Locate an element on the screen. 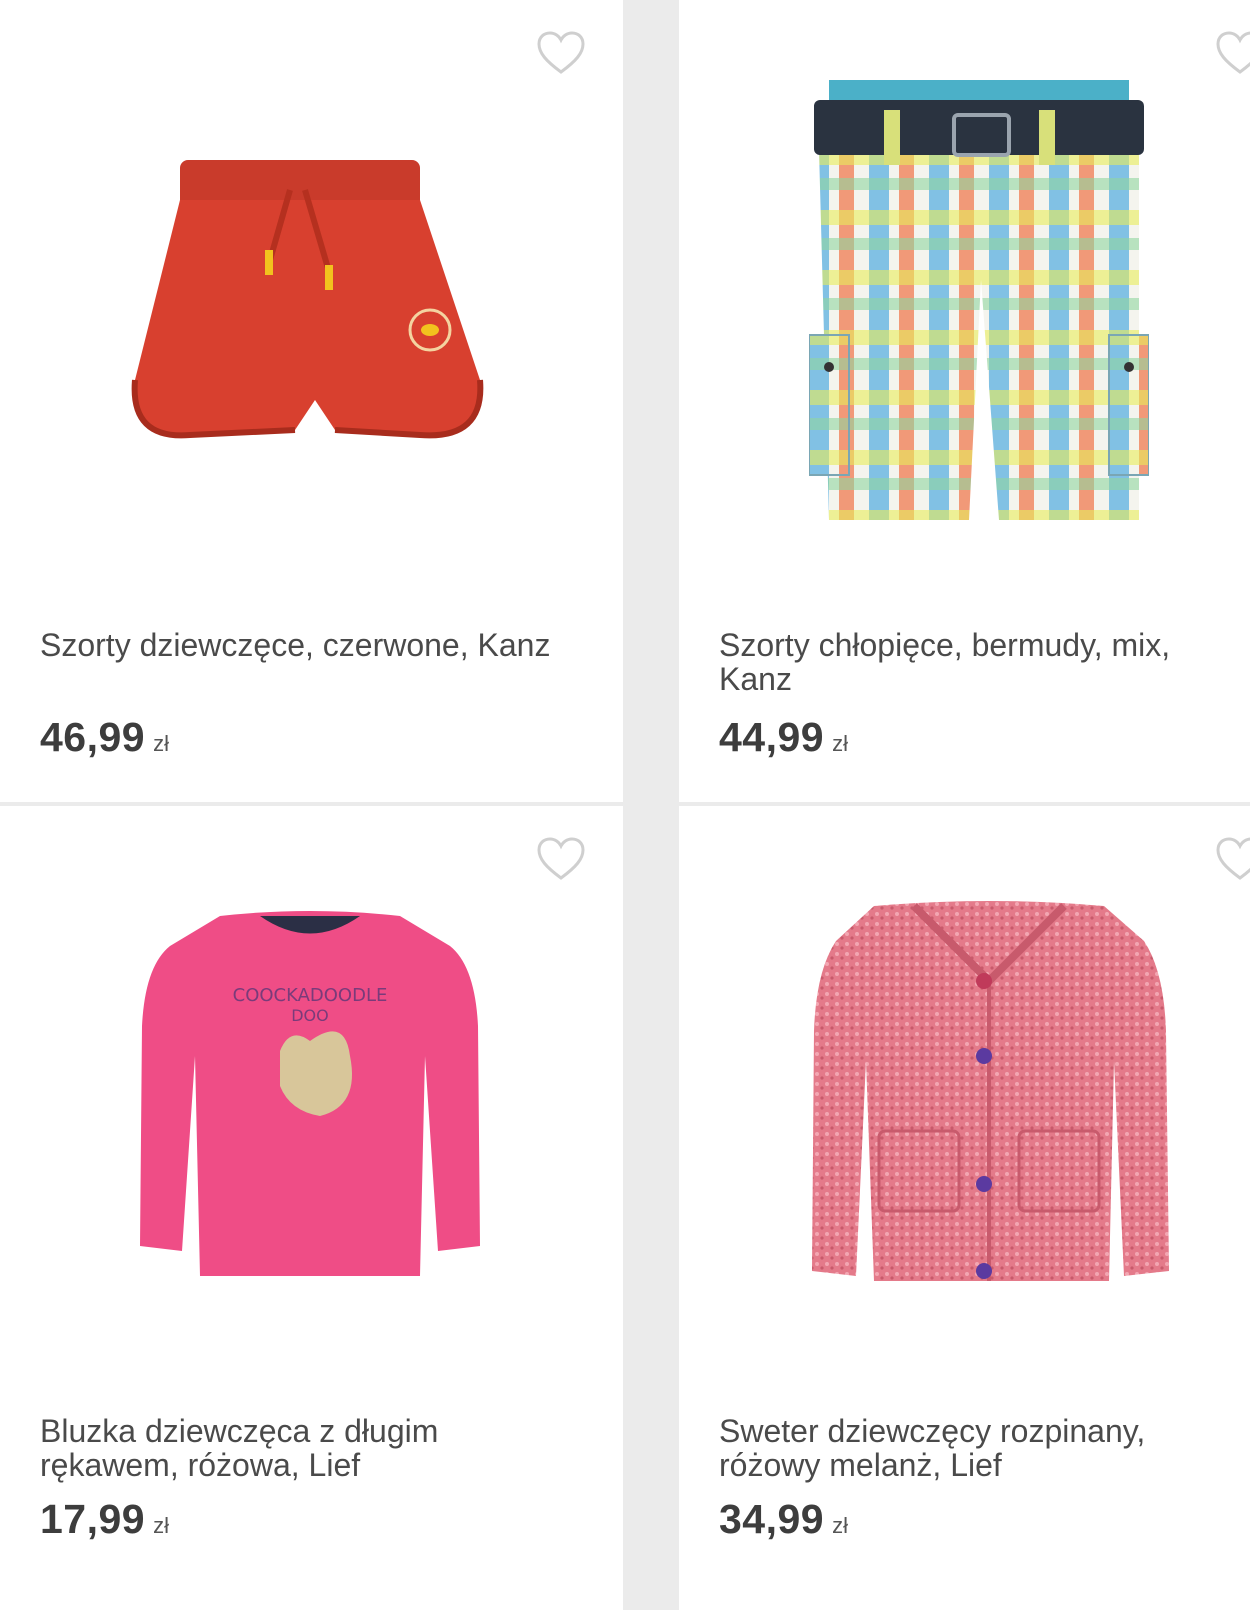 Image resolution: width=1250 pixels, height=1610 pixels. price-value: 46,99 is located at coordinates (93, 737).